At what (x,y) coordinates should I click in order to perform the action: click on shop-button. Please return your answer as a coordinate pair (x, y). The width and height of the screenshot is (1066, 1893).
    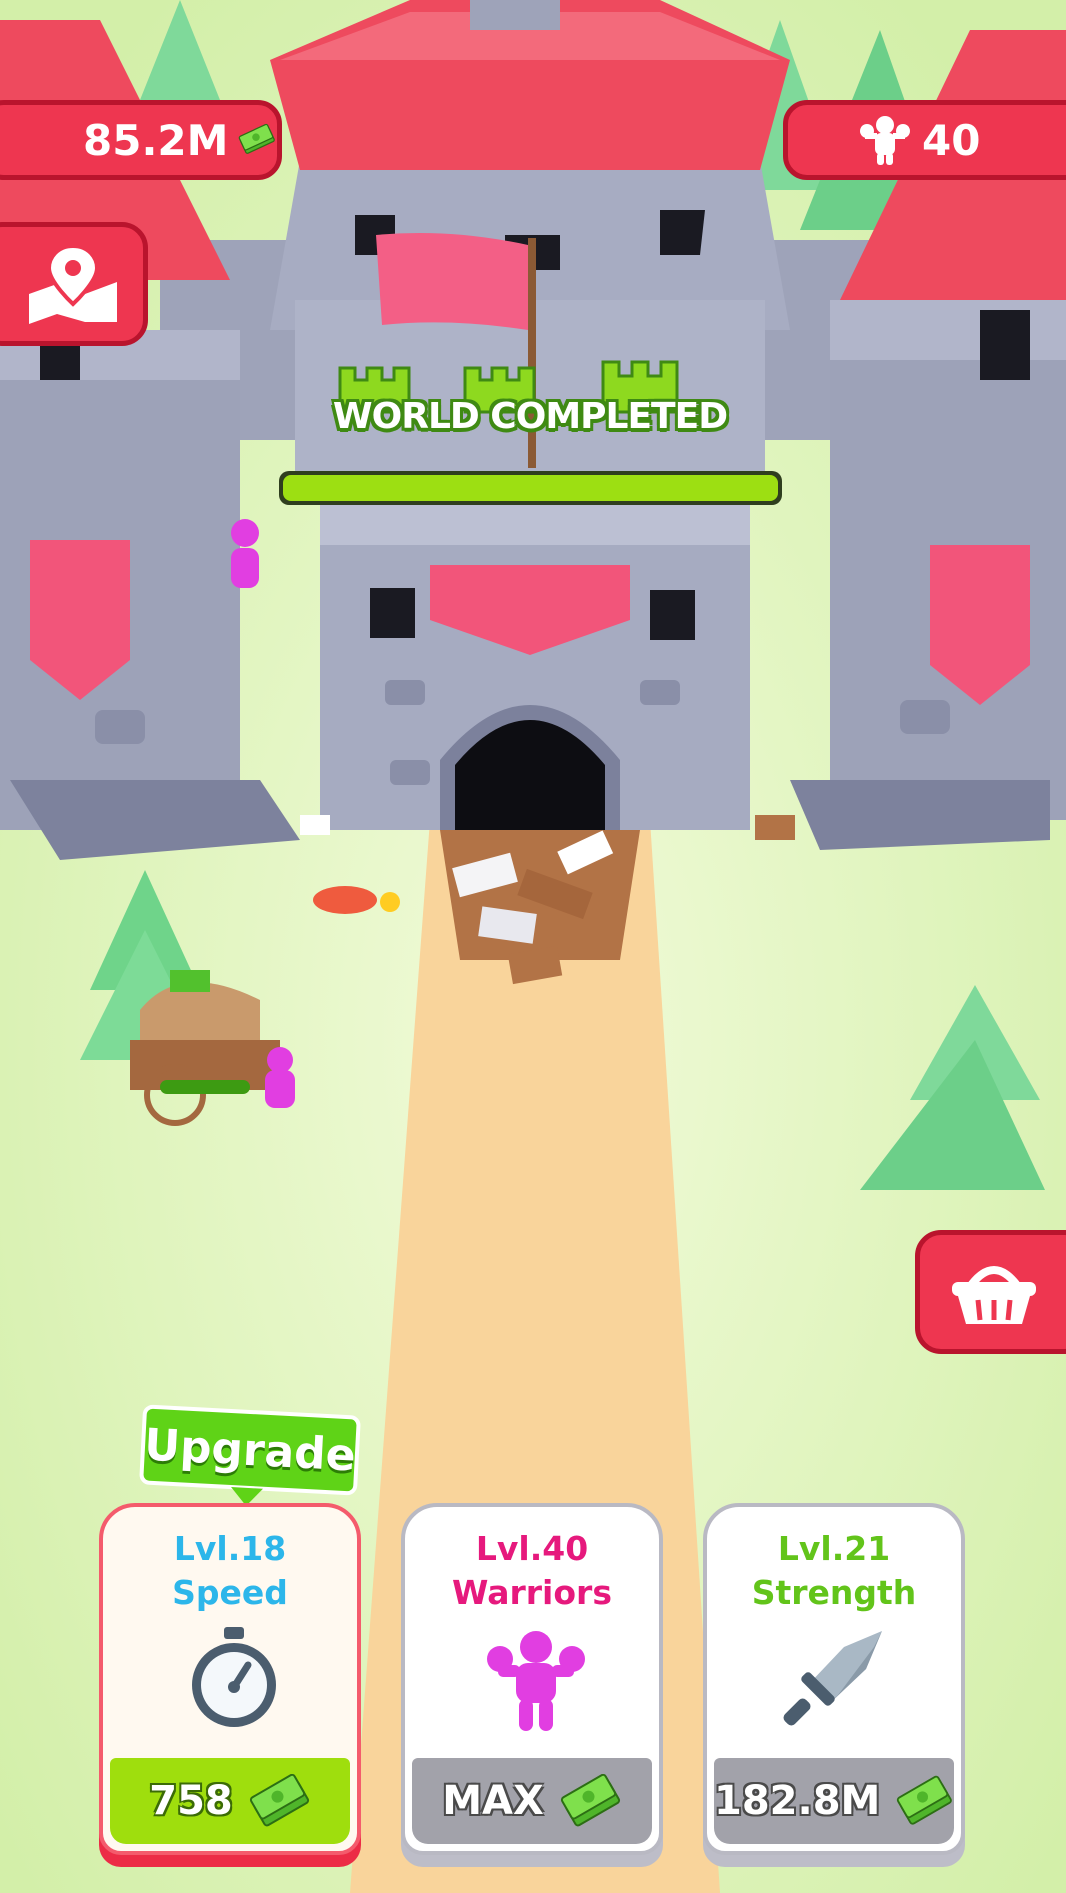
    Looking at the image, I should click on (990, 1292).